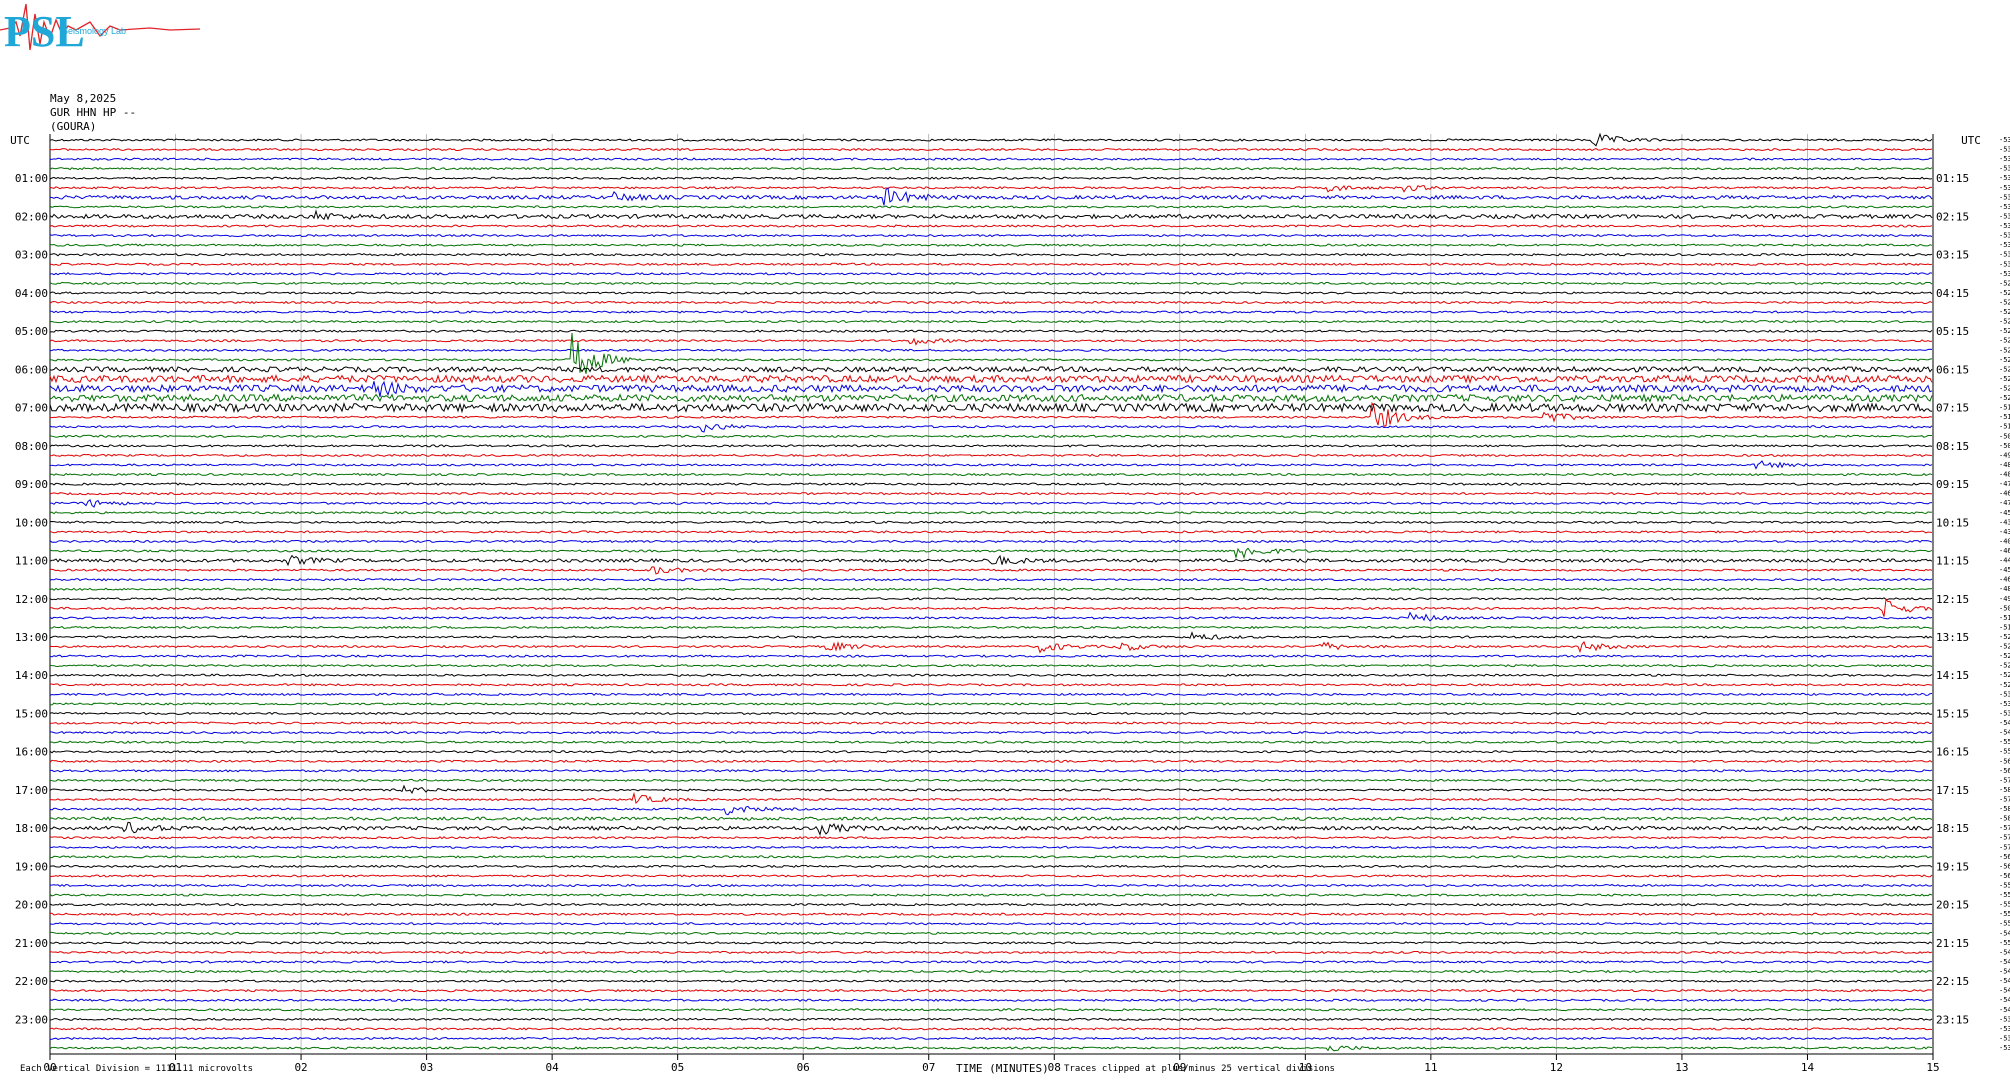  I want to click on utc-label-right: UTC, so click(1971, 140).